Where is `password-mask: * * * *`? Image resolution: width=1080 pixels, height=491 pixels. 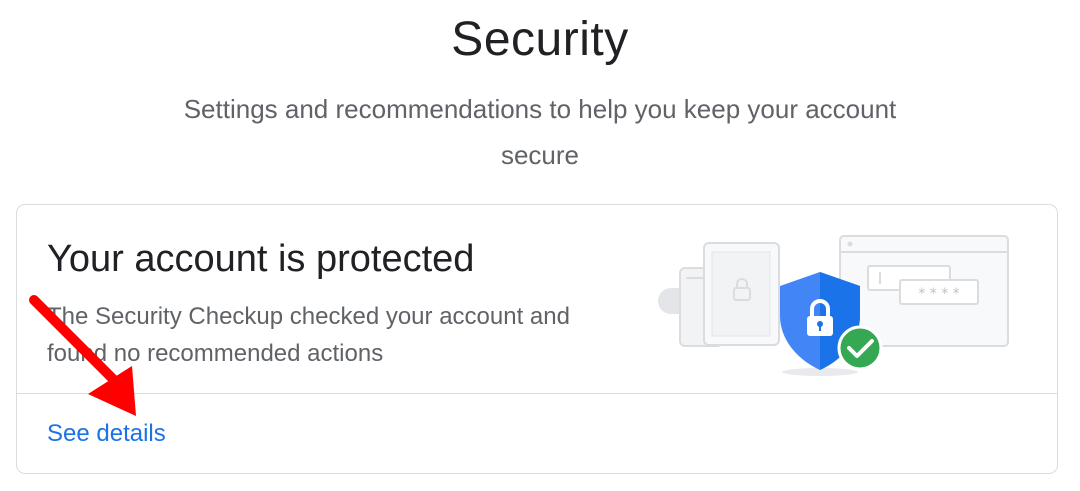
password-mask: * * * * is located at coordinates (938, 294).